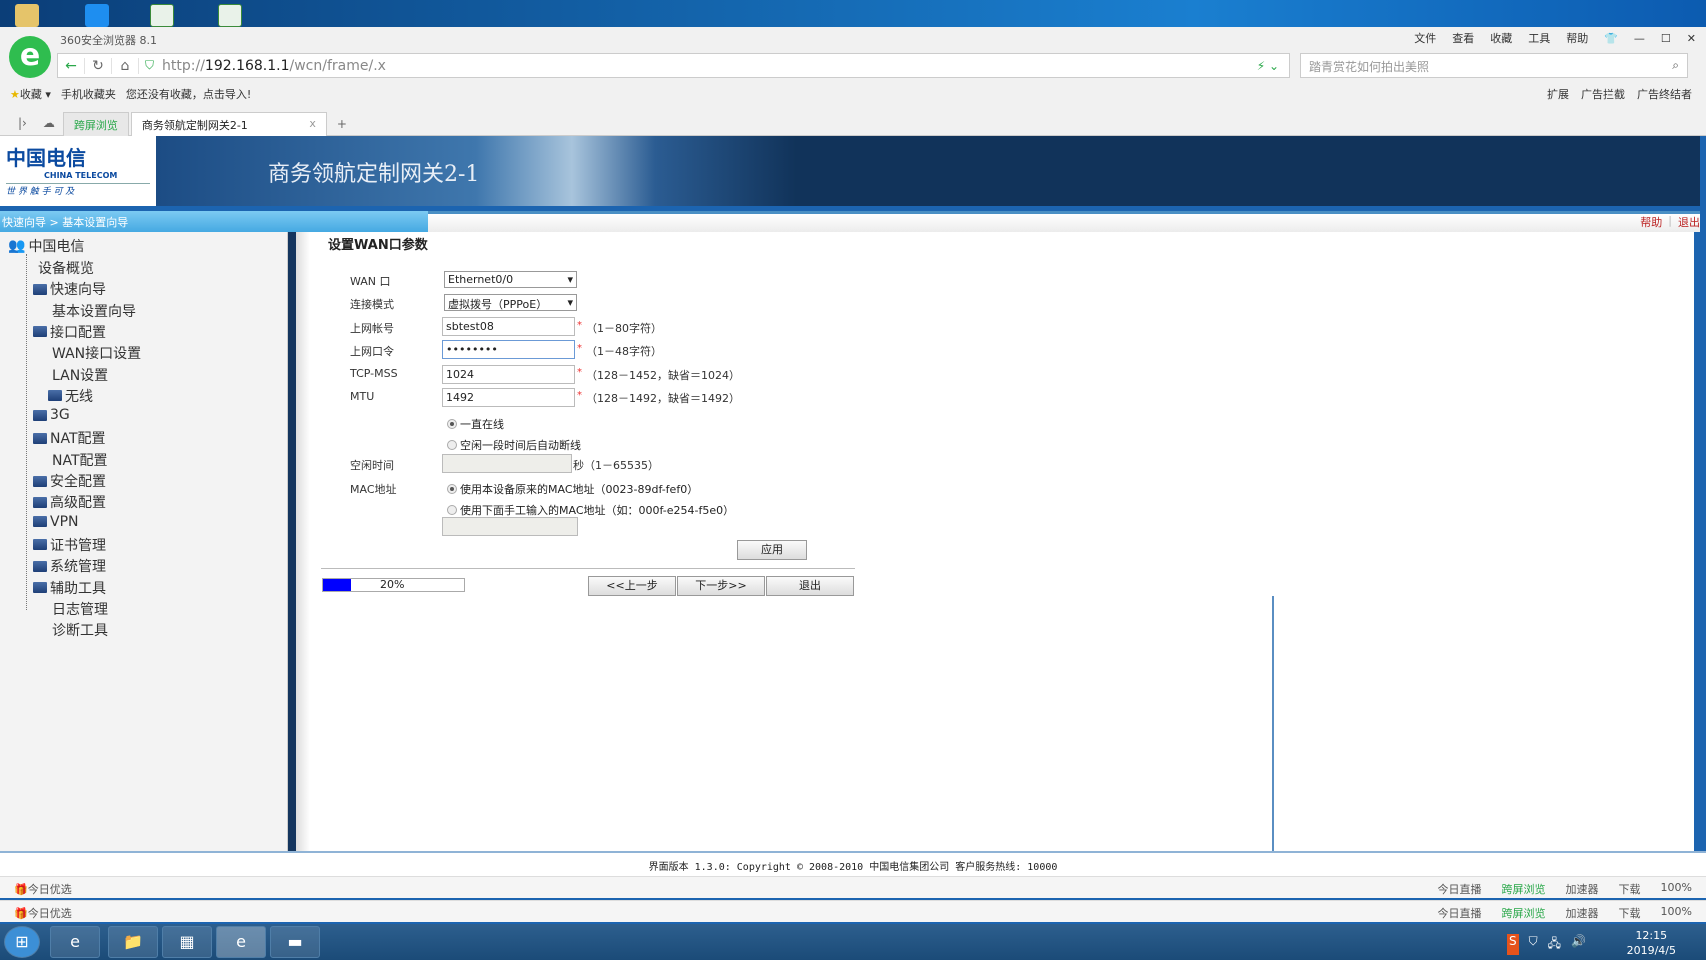 Image resolution: width=1706 pixels, height=960 pixels. Describe the element at coordinates (22, 123) in the screenshot. I see `sidebar-toggle-icon: |›` at that location.